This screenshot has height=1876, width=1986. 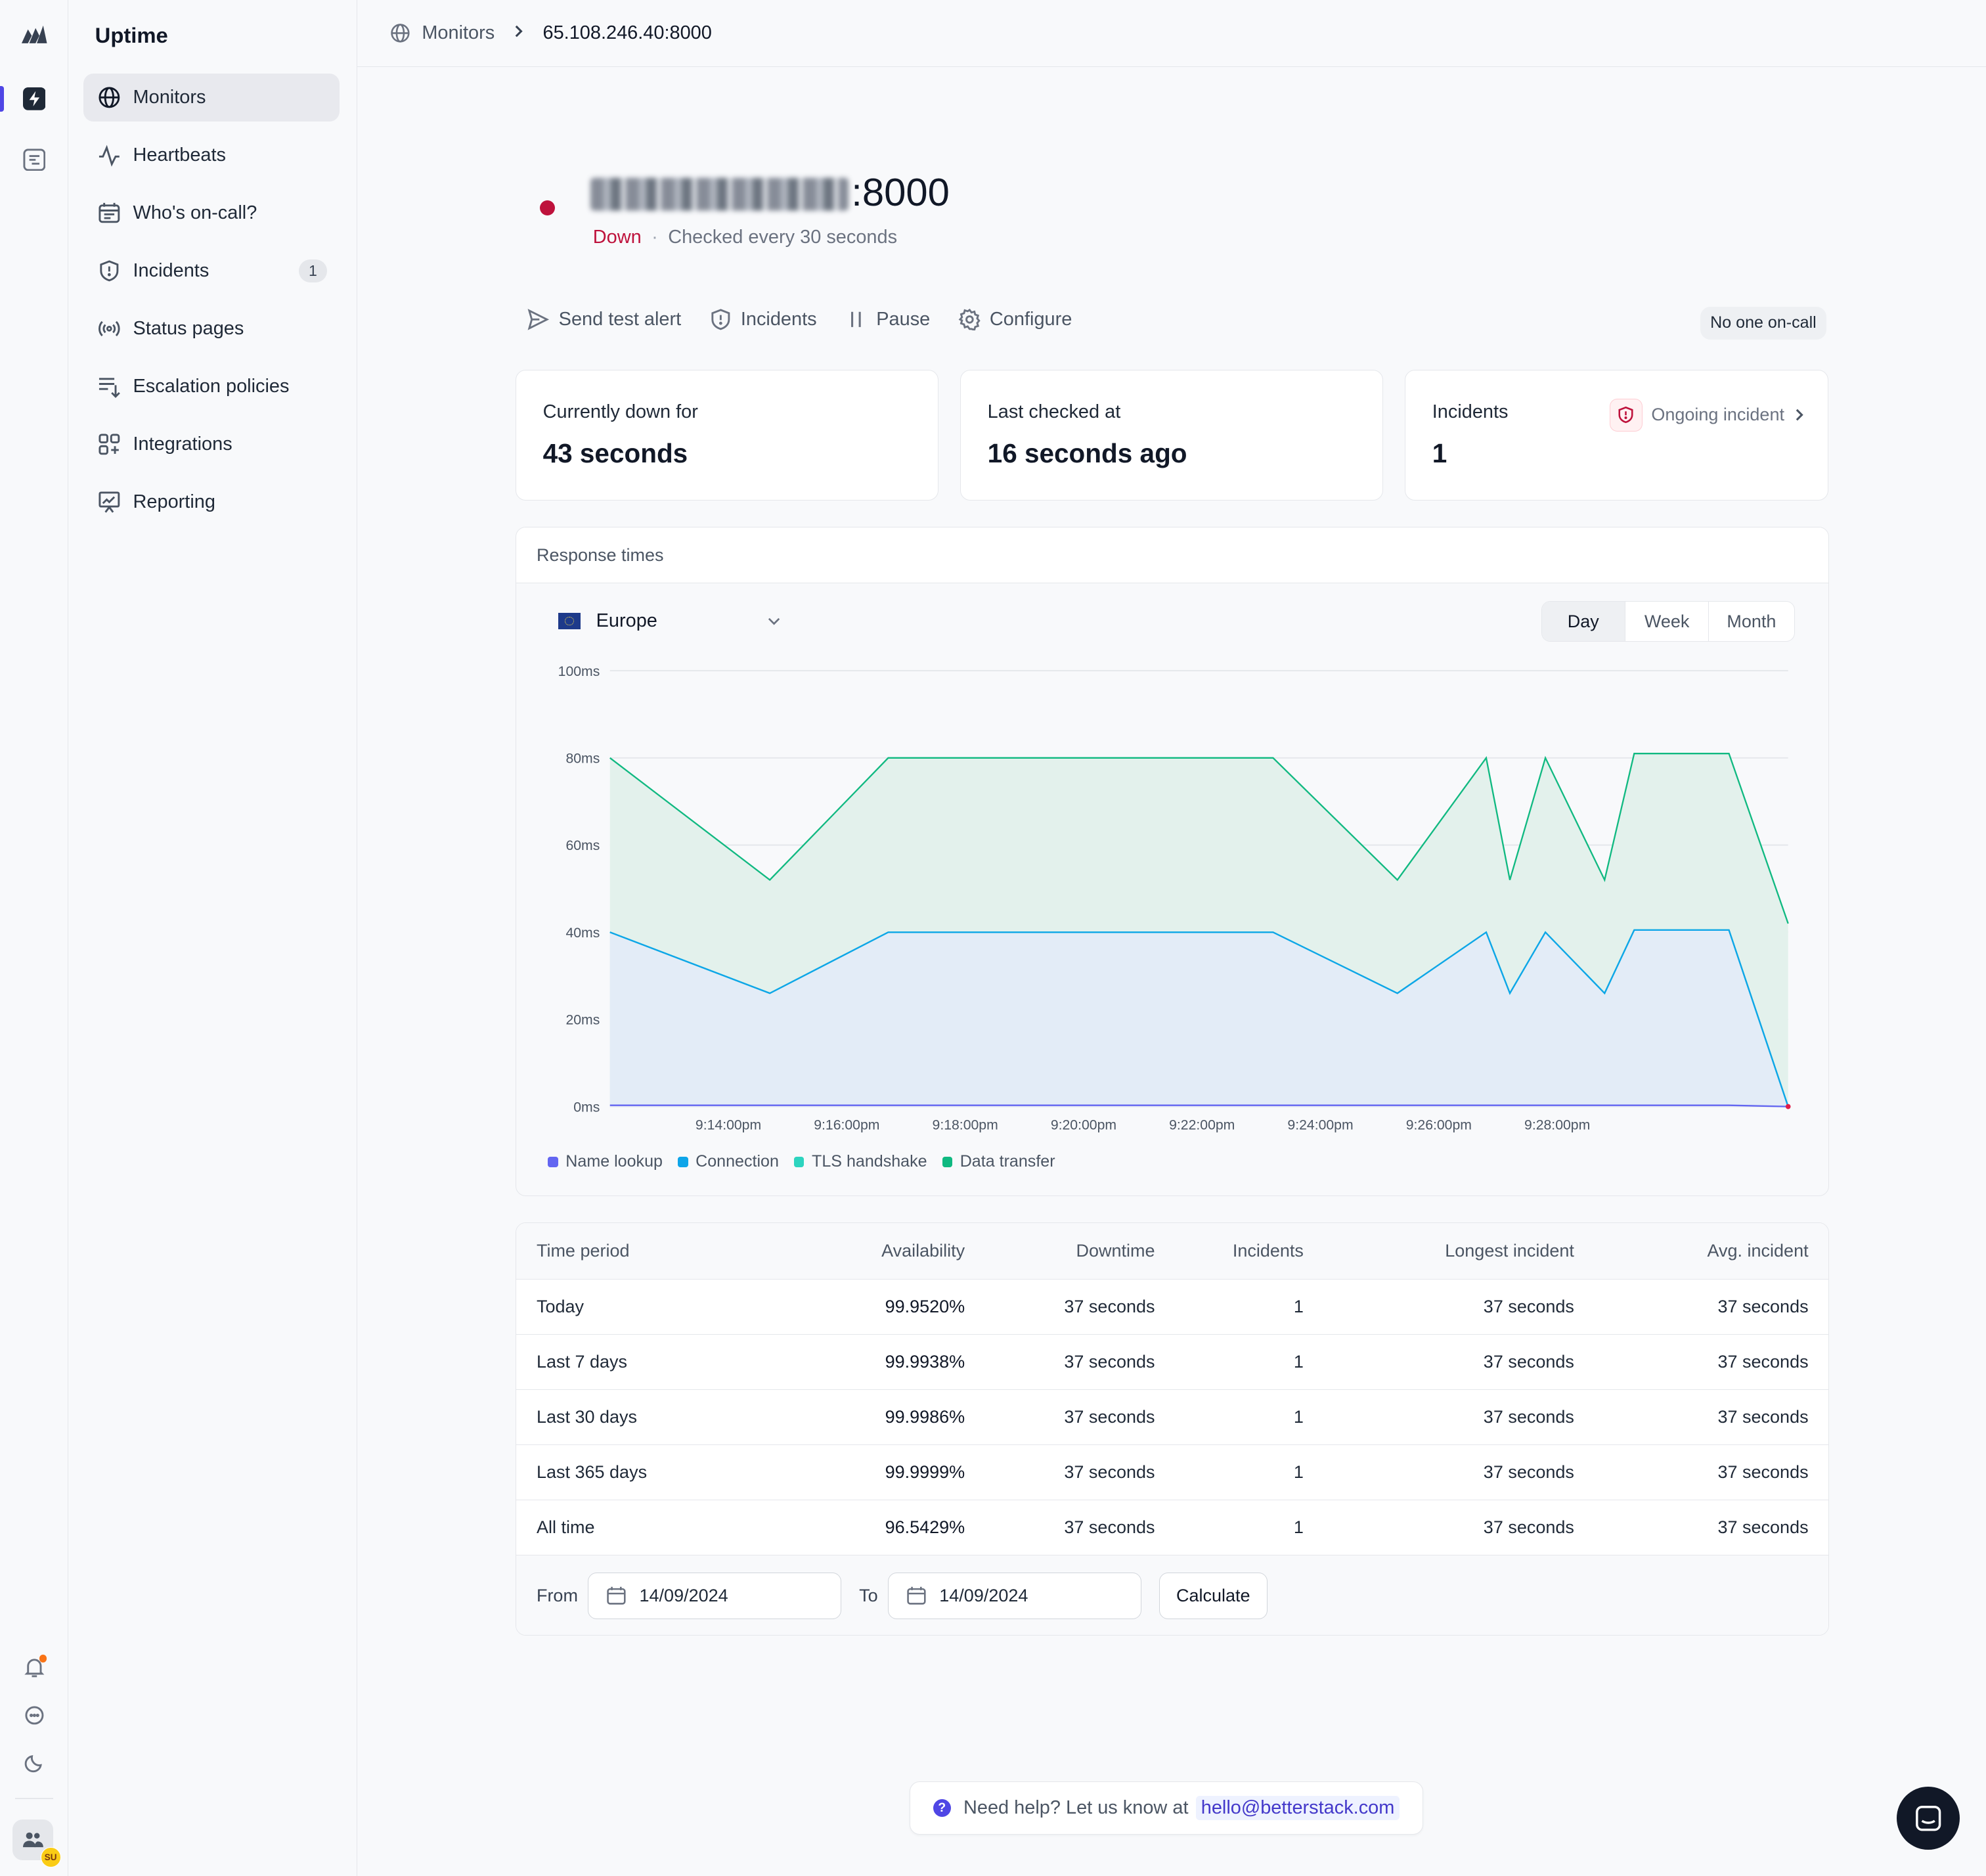 I want to click on x-tick-label: 9:16:00pm, so click(x=846, y=1125).